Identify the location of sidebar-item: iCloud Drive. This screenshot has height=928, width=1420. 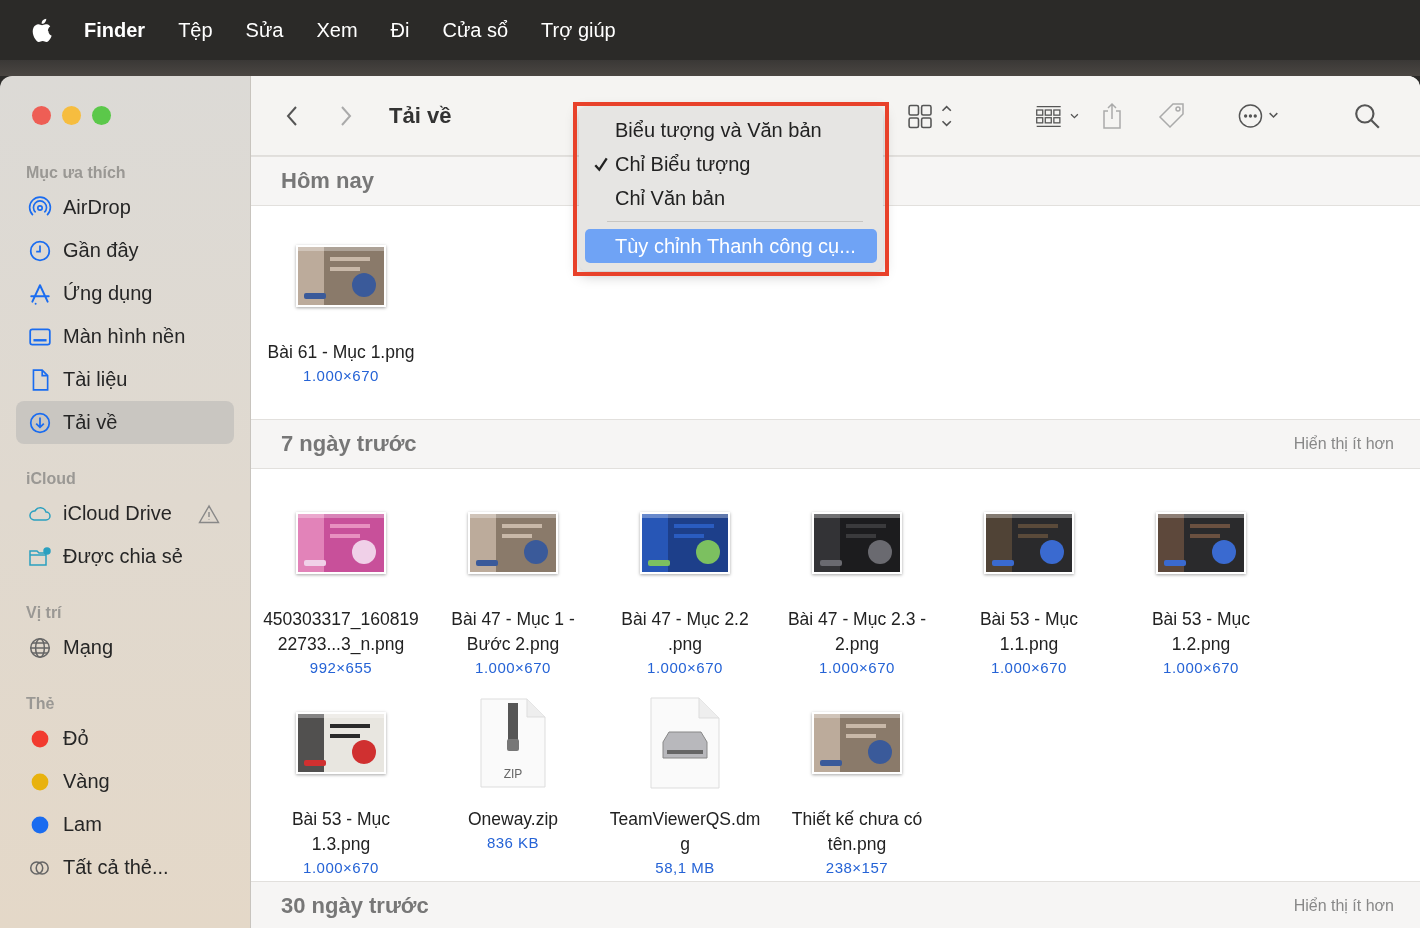
(125, 513).